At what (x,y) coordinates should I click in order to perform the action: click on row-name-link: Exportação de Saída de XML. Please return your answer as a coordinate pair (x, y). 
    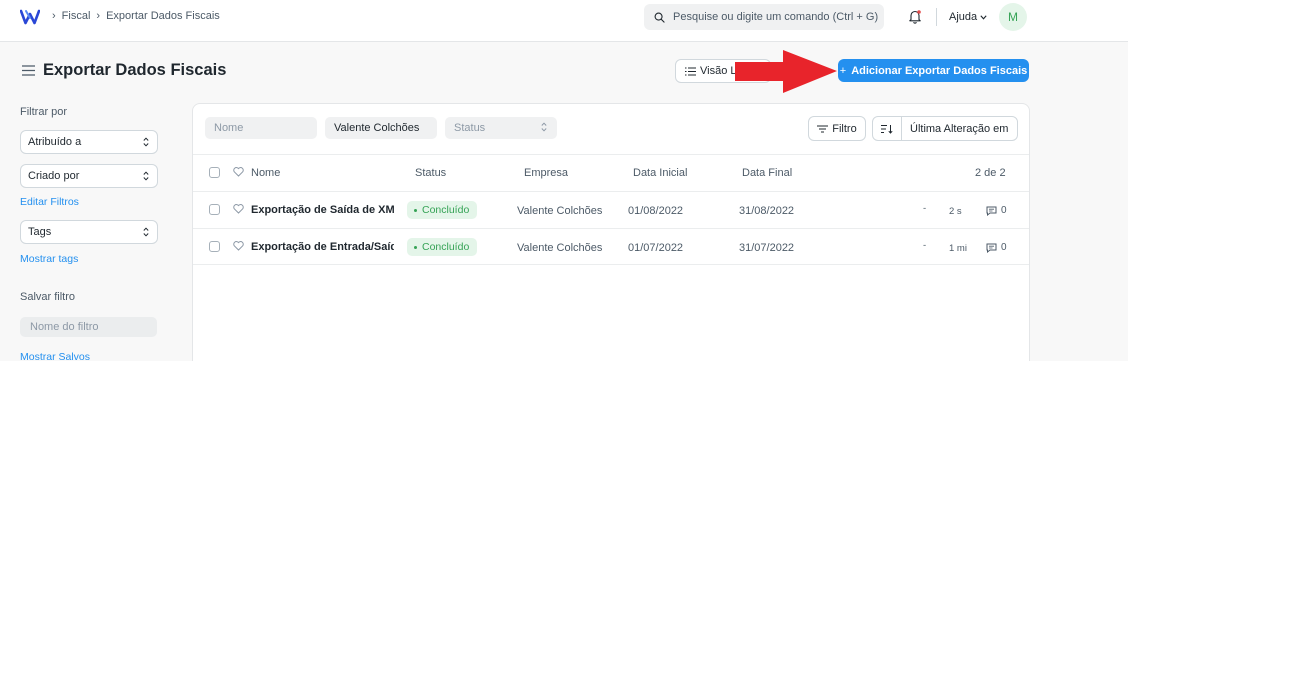
    Looking at the image, I should click on (322, 210).